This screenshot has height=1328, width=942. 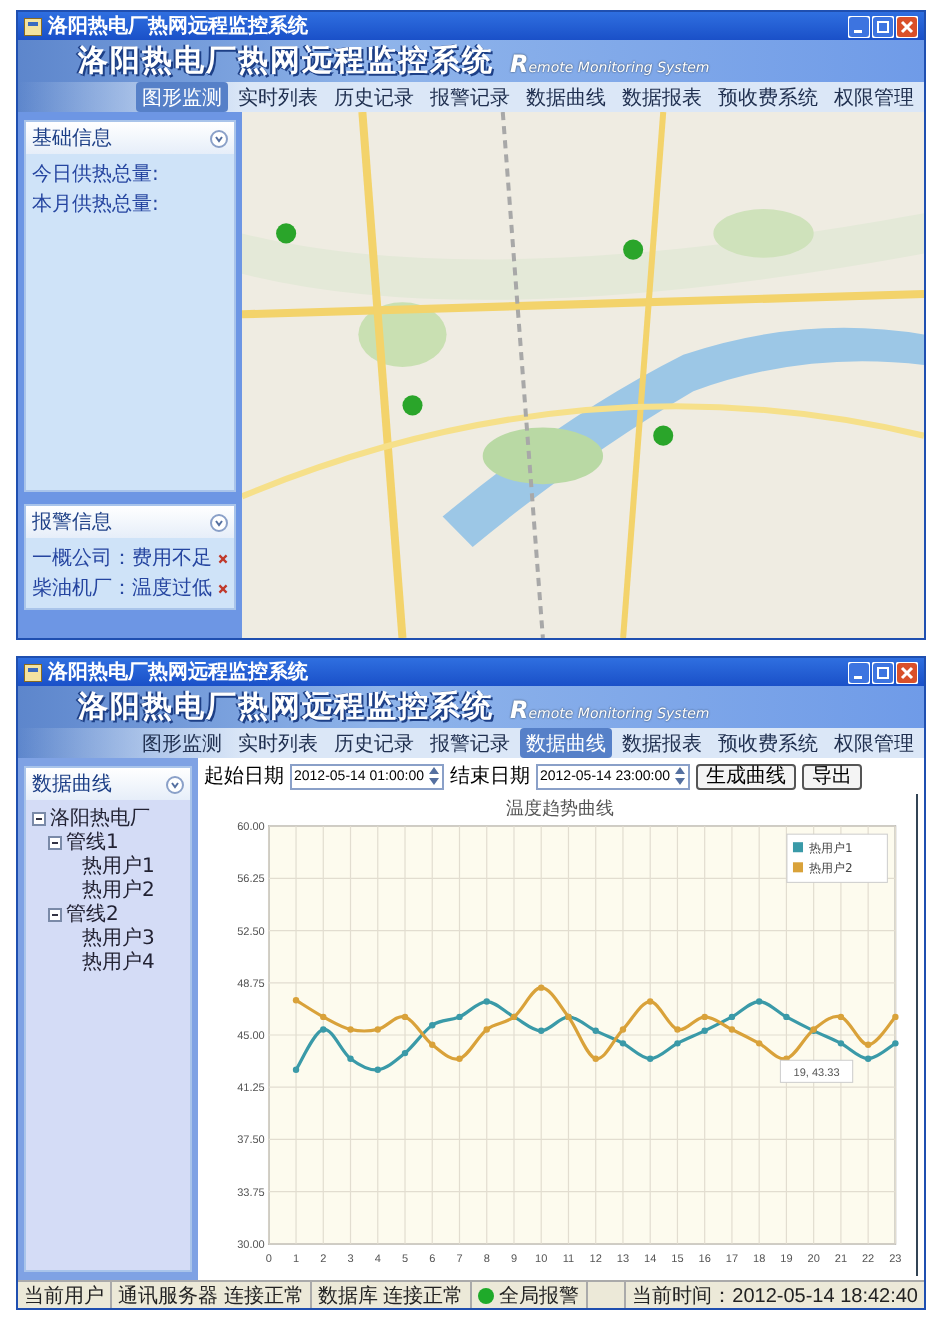 I want to click on tree-item: 管线2, so click(x=92, y=914).